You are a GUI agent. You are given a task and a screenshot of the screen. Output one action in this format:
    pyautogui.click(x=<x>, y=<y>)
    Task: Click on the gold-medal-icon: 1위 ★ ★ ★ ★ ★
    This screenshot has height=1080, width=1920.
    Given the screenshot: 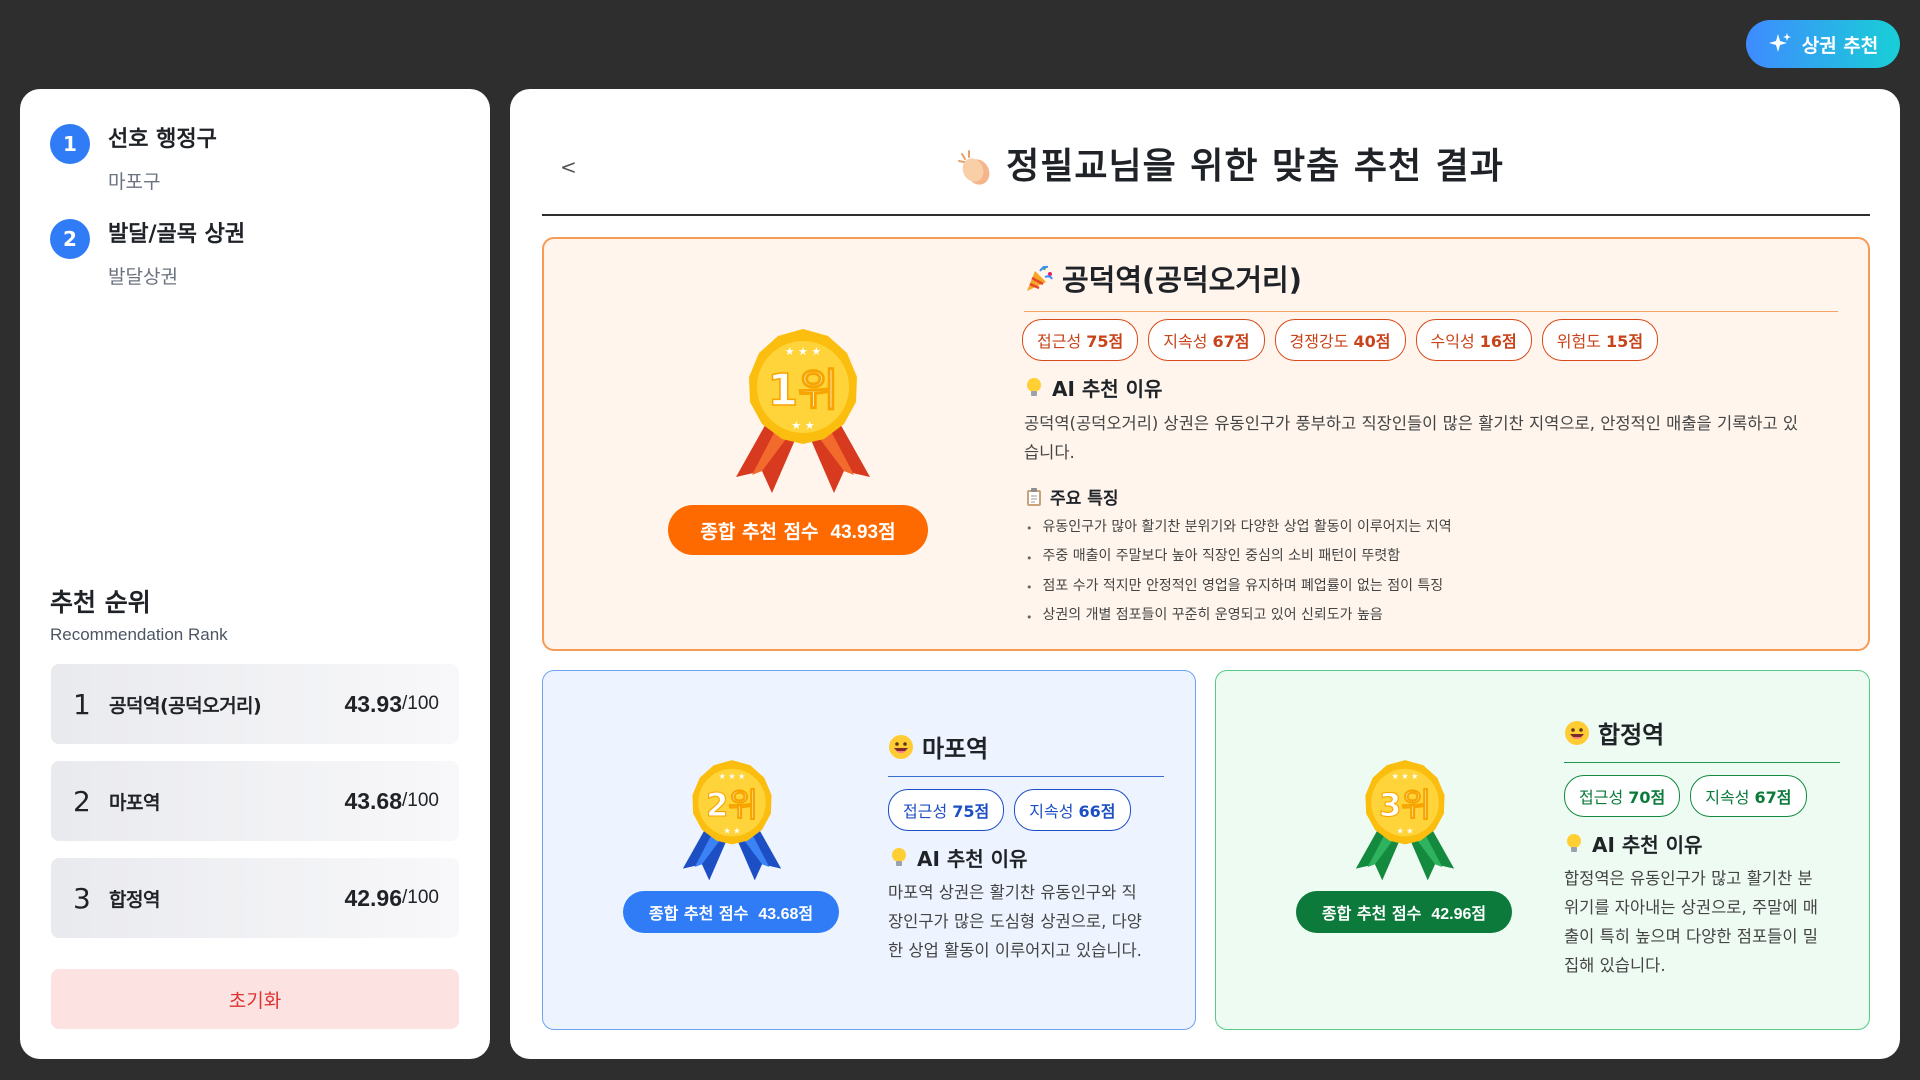 What is the action you would take?
    pyautogui.click(x=803, y=411)
    